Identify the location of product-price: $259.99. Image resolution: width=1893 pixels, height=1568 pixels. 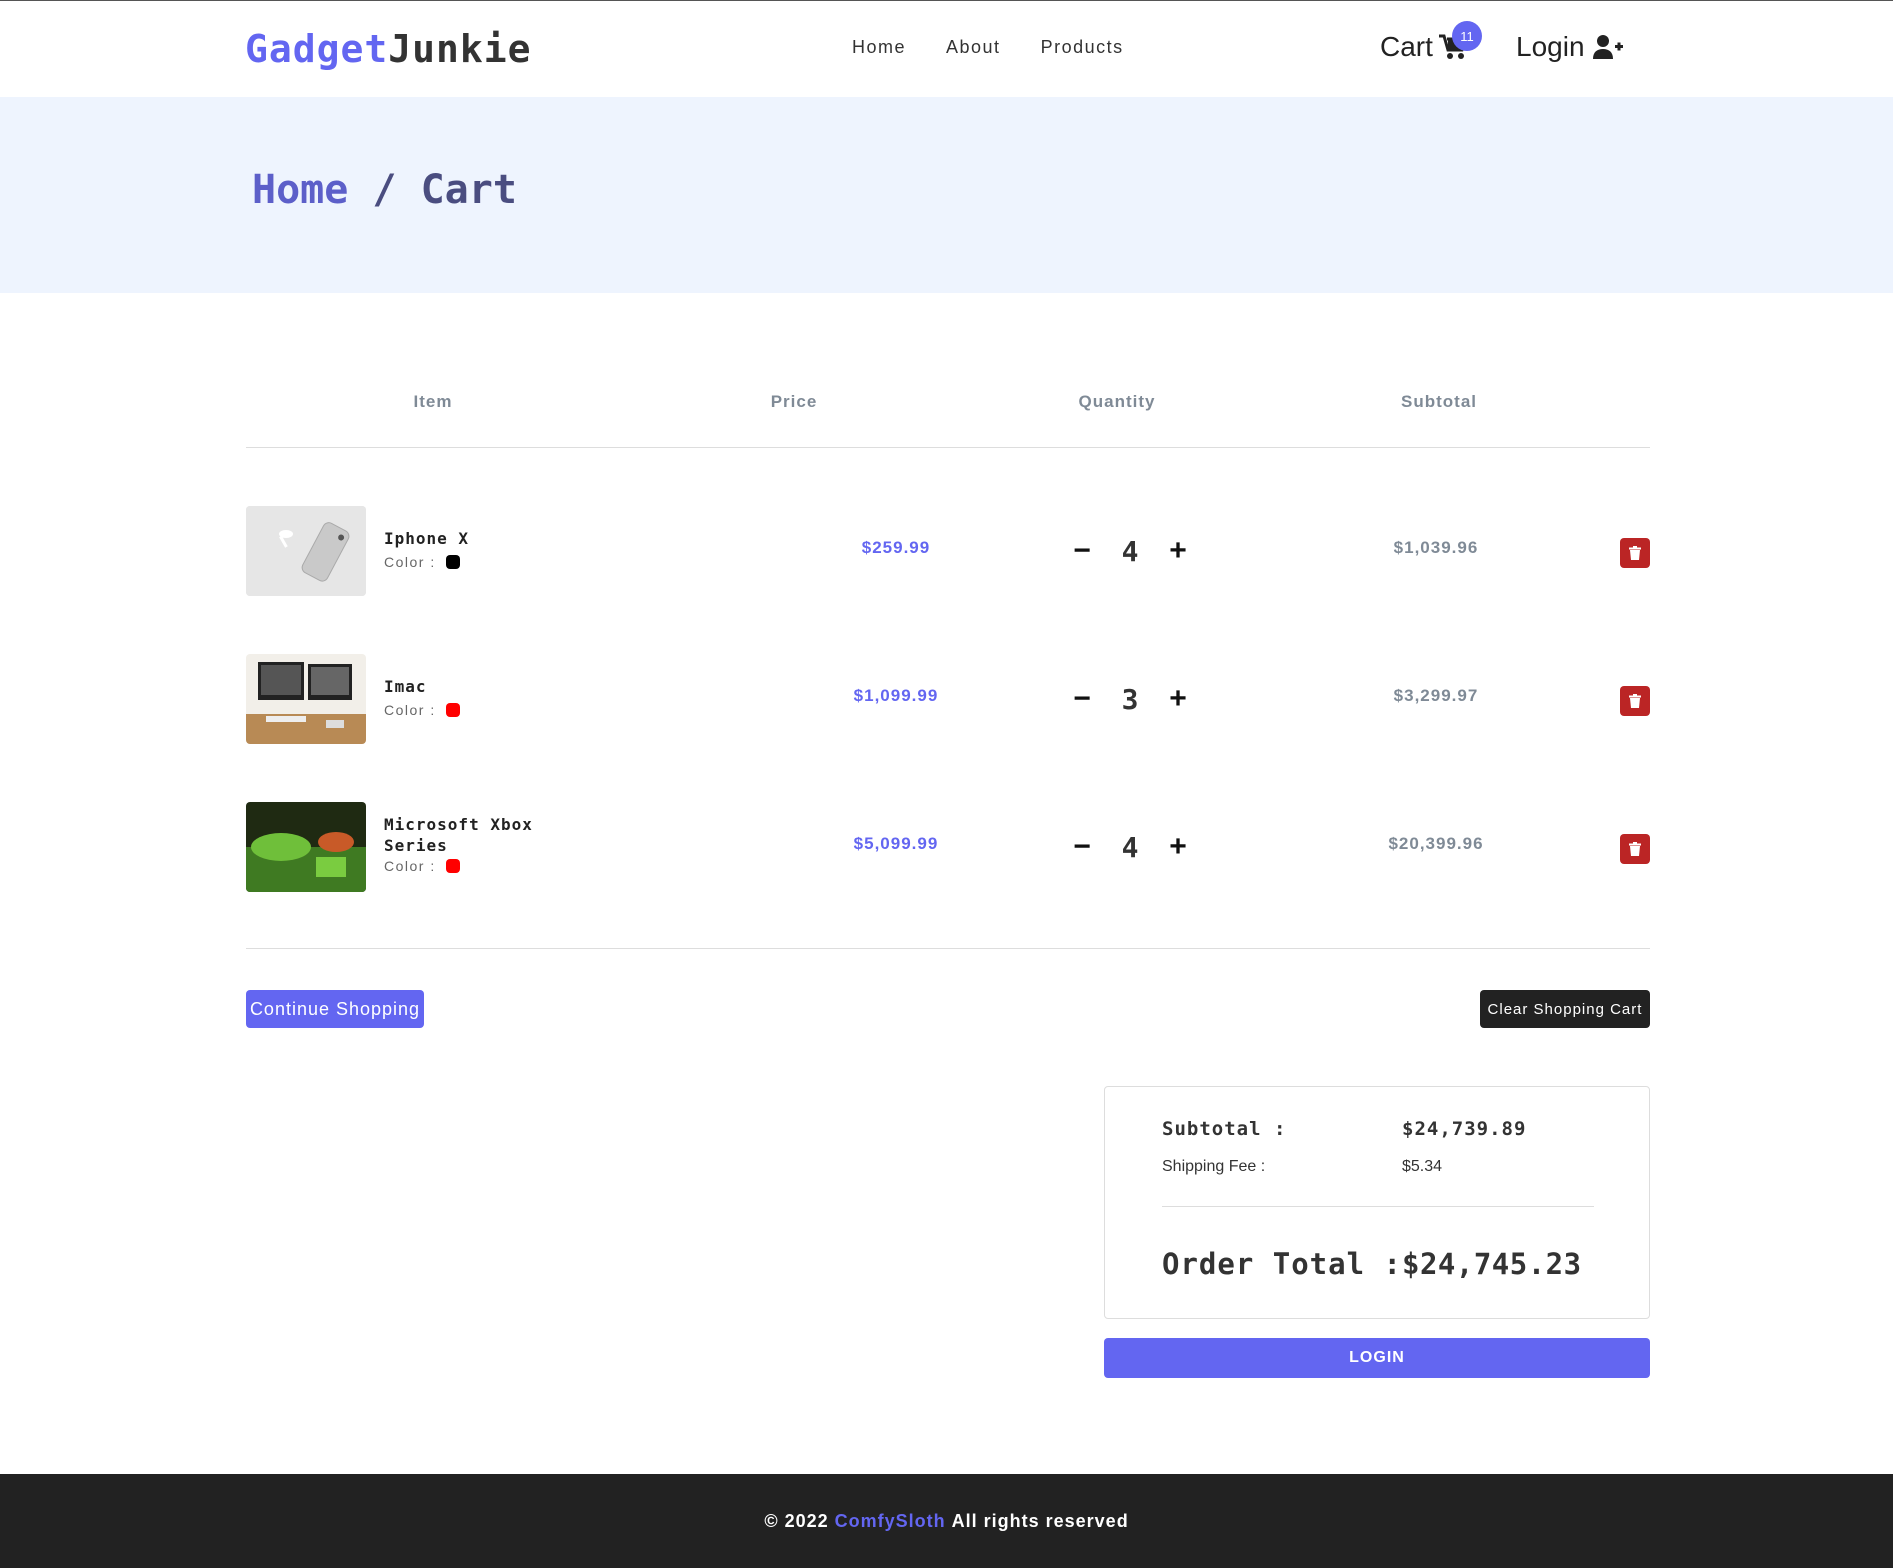
(896, 547).